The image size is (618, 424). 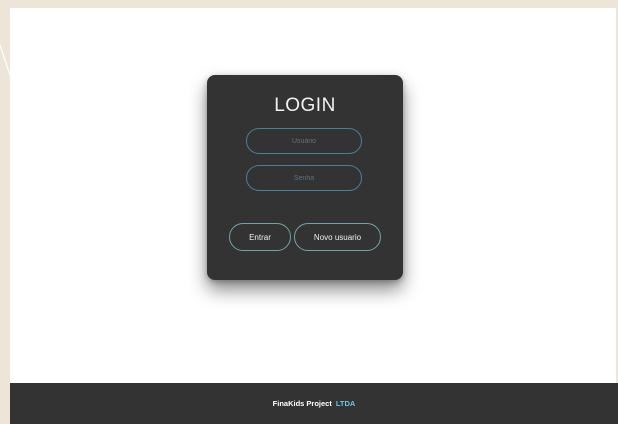 I want to click on new-user-button: Novo usuario, so click(x=337, y=237).